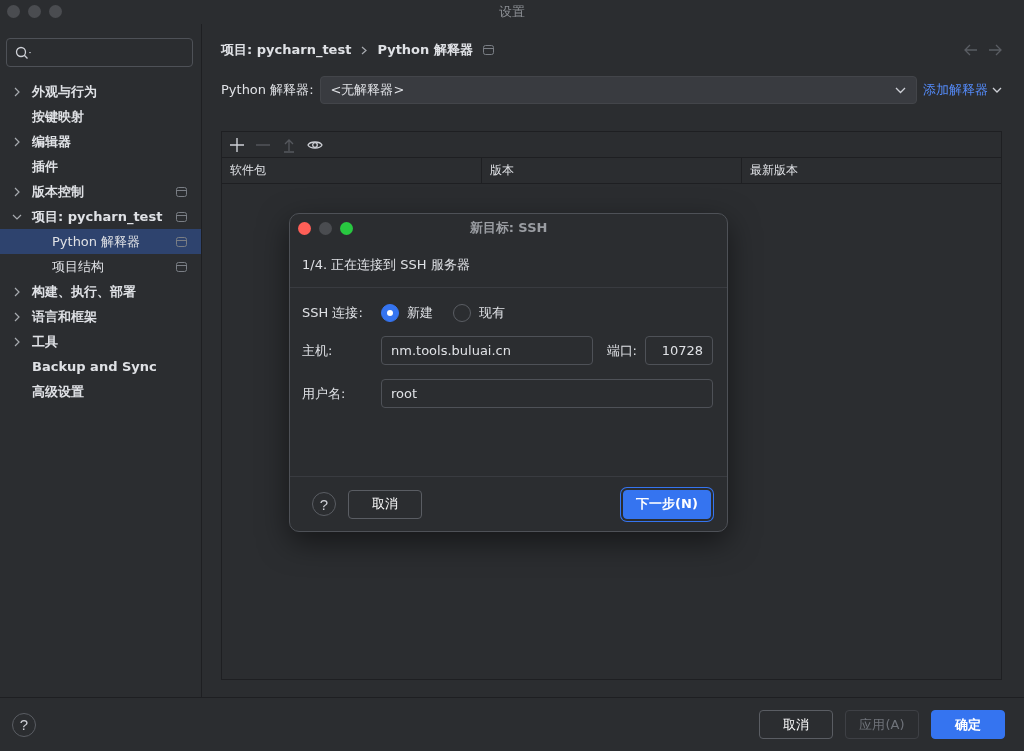  Describe the element at coordinates (286, 50) in the screenshot. I see `breadcrumb-item: 项目: pycharn_test` at that location.